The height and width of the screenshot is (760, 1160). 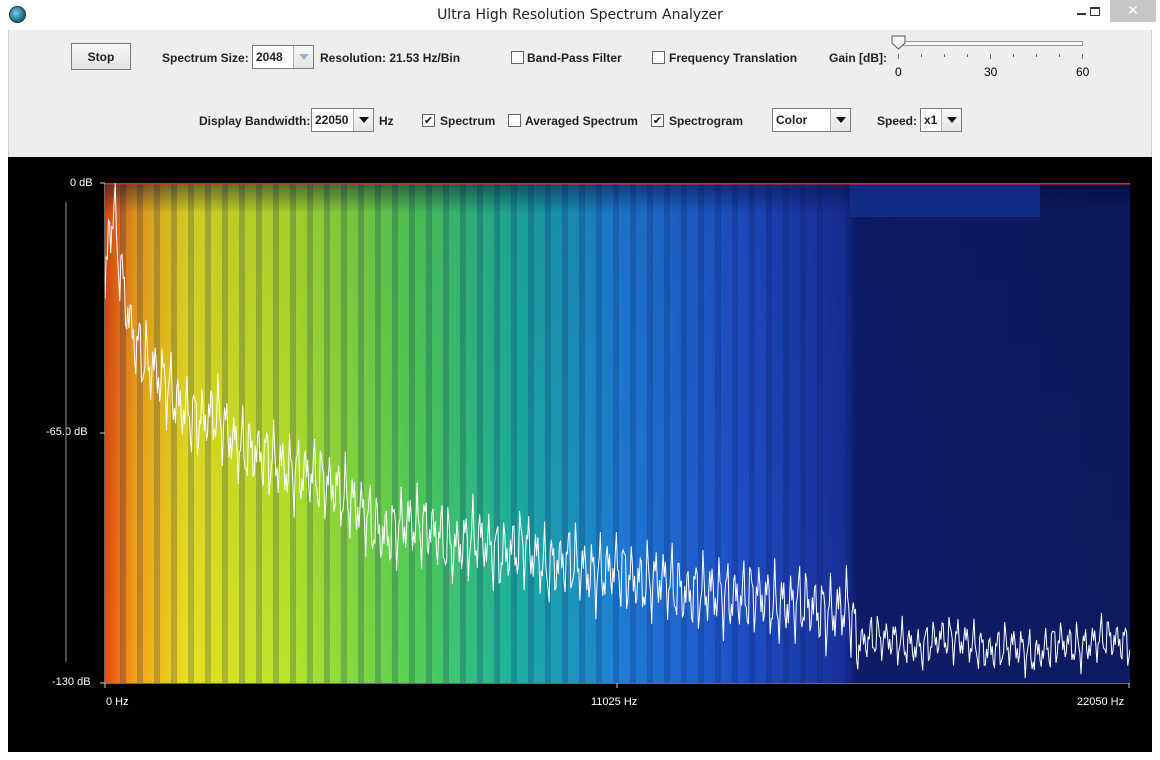 What do you see at coordinates (581, 121) in the screenshot?
I see `averaged-spectrum-label: Averaged Spectrum` at bounding box center [581, 121].